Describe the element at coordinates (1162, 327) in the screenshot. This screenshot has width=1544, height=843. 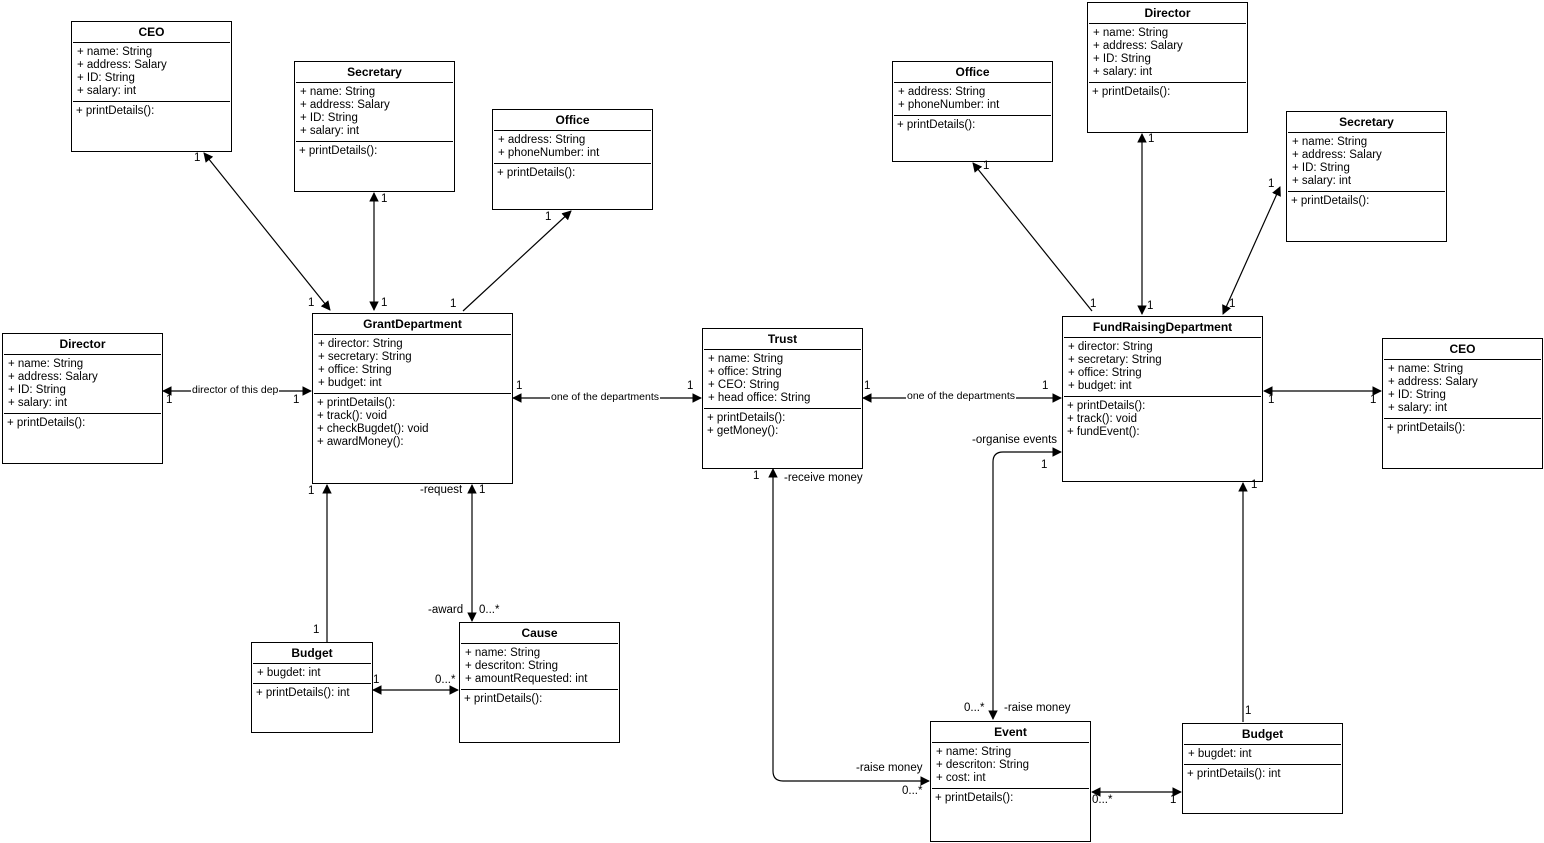
I see `class-title: FundRaisingDepartment` at that location.